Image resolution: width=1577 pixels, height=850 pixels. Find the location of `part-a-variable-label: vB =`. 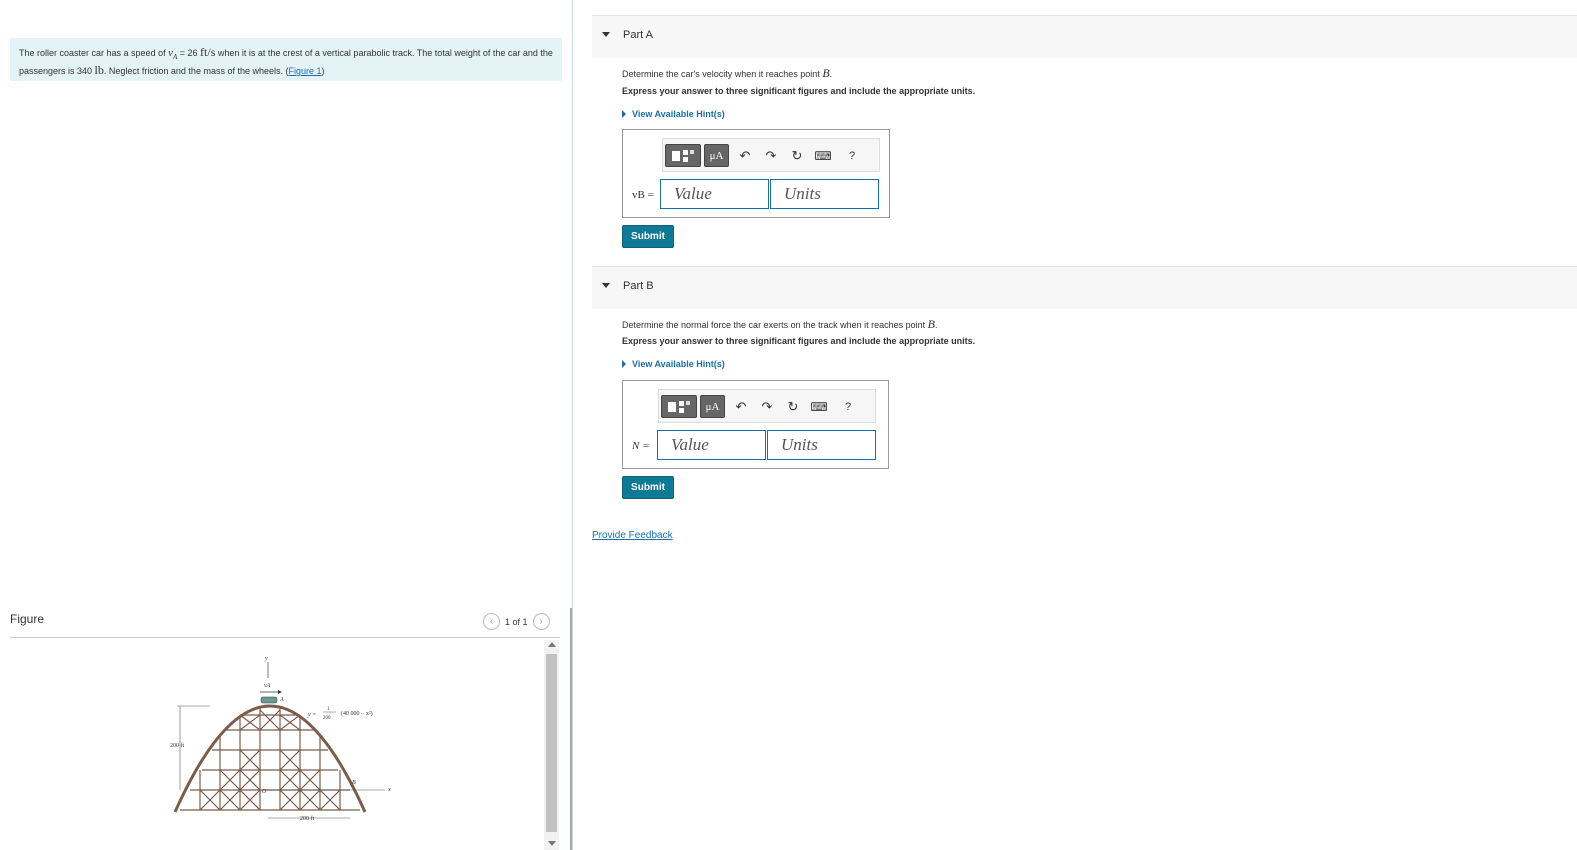

part-a-variable-label: vB = is located at coordinates (643, 195).